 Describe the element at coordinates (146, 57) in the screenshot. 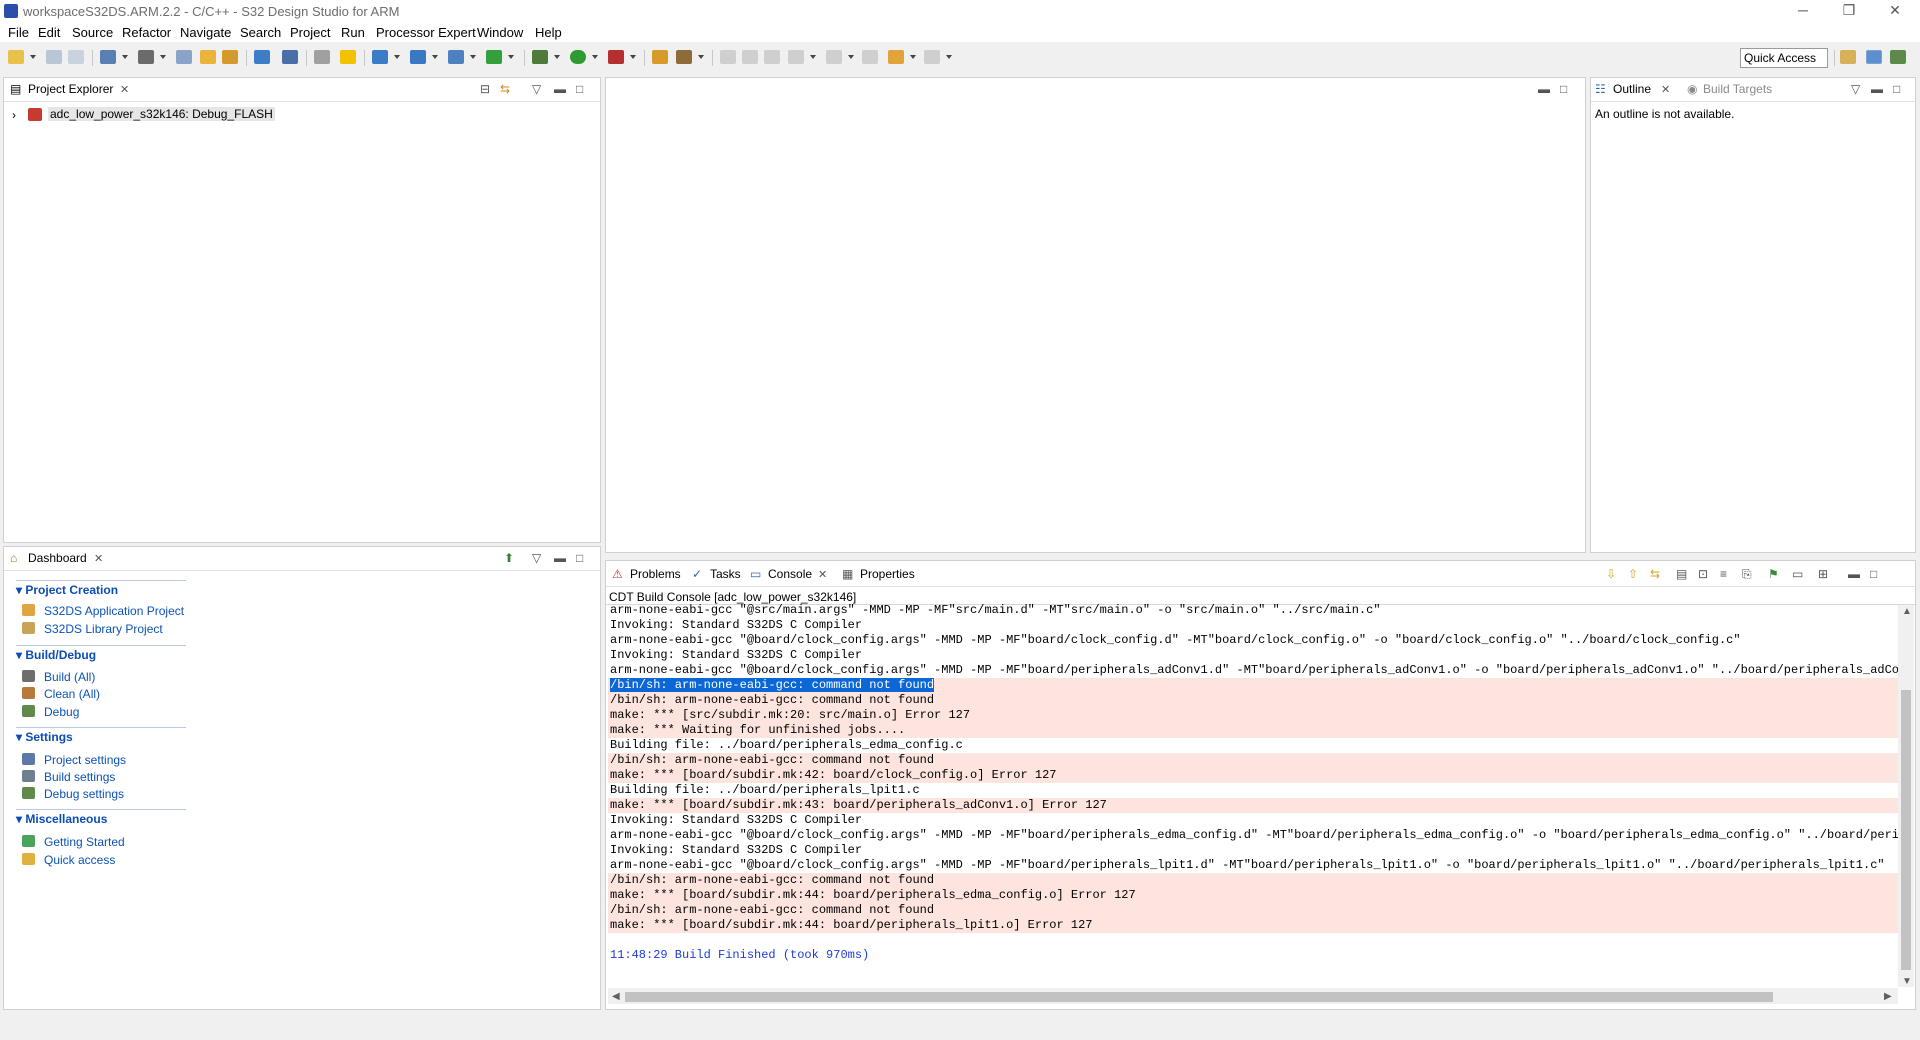

I see `build-icon` at that location.